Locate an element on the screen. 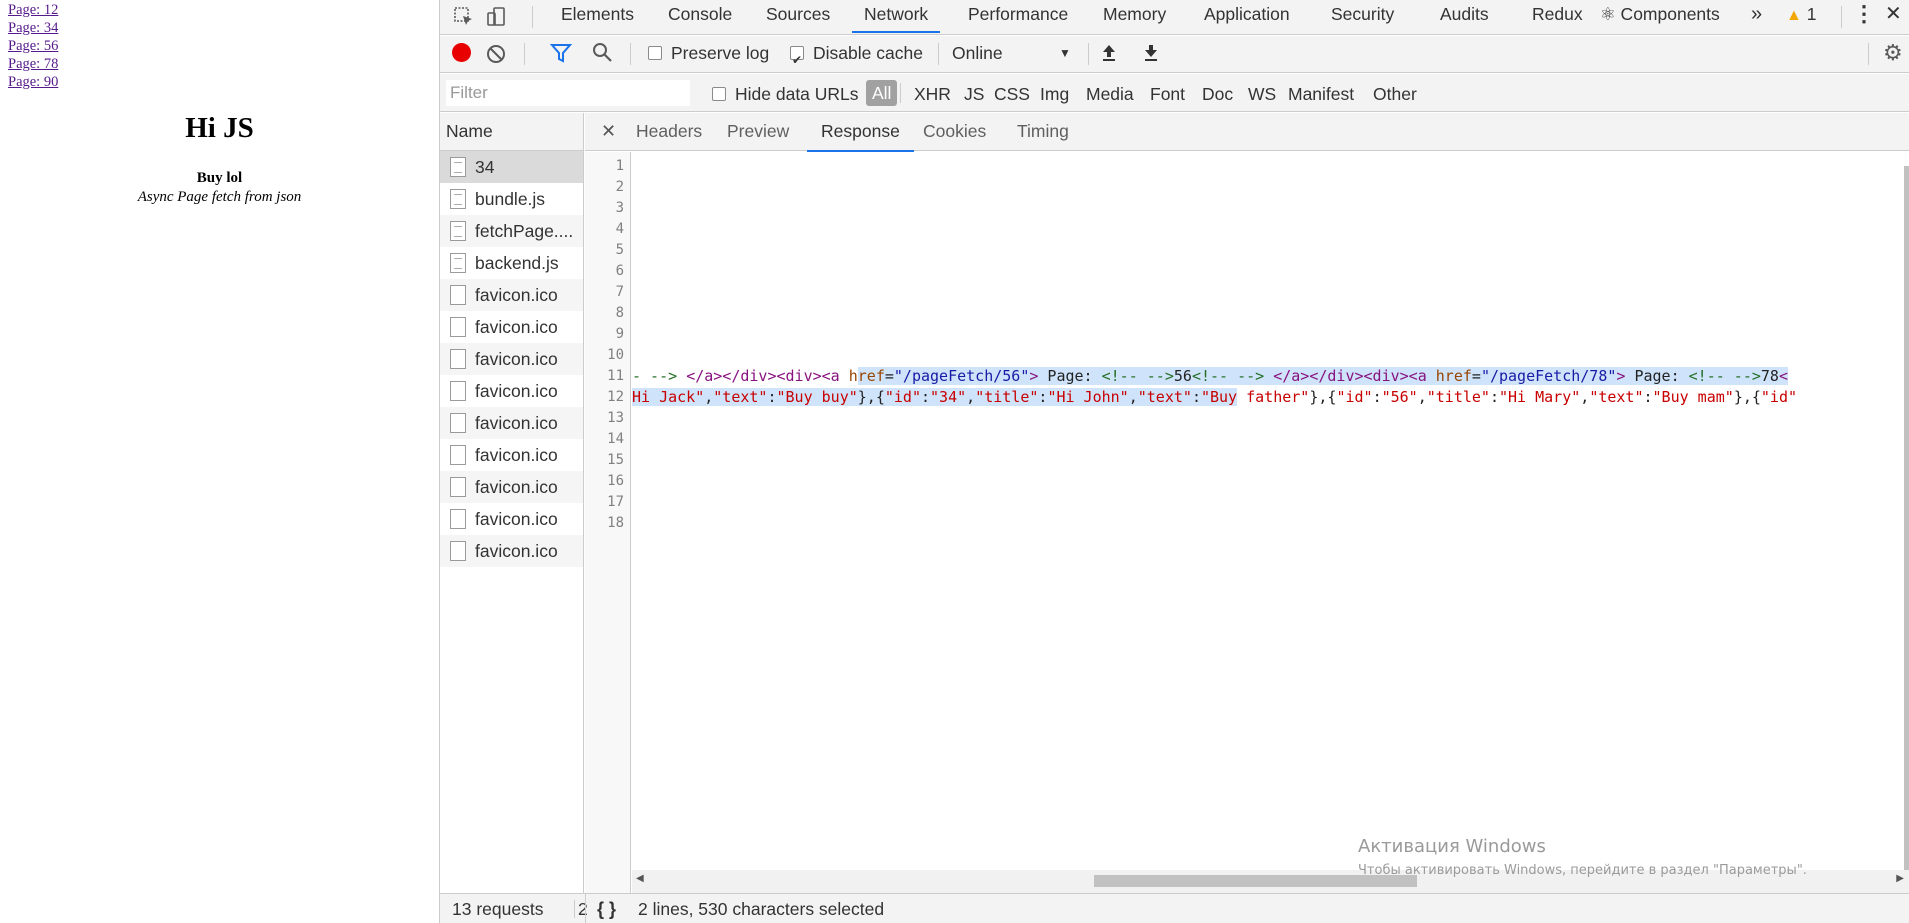  filter-type-js: JS is located at coordinates (974, 93).